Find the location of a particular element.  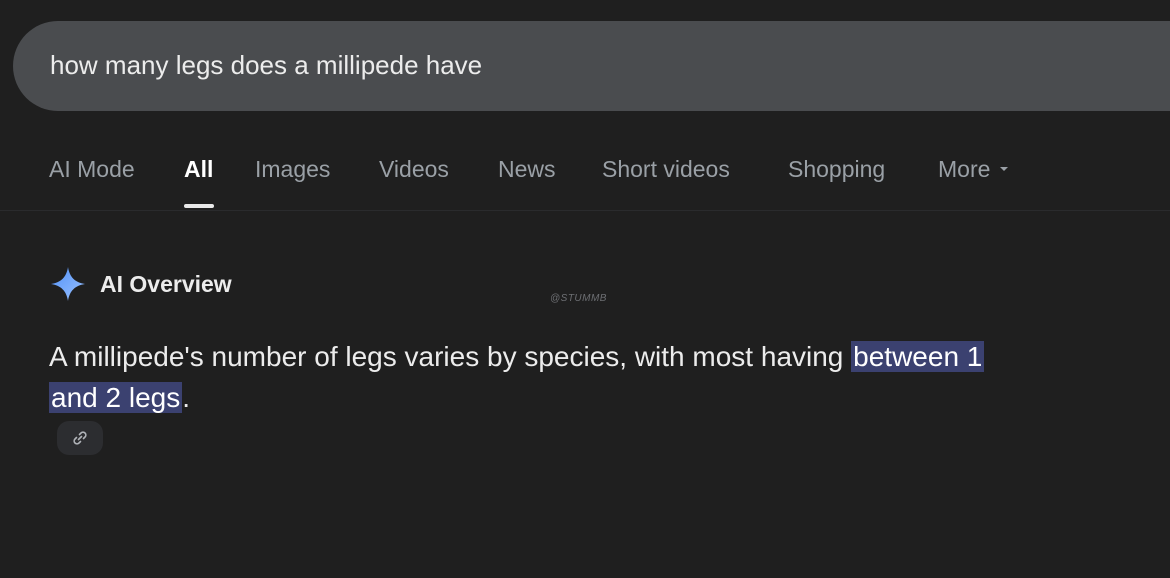

search-input is located at coordinates (500, 65).